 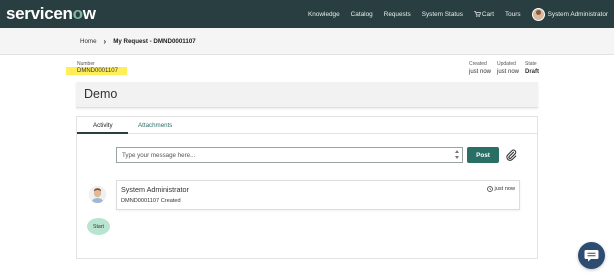 I want to click on tab-attachments: Attachments, so click(x=155, y=125).